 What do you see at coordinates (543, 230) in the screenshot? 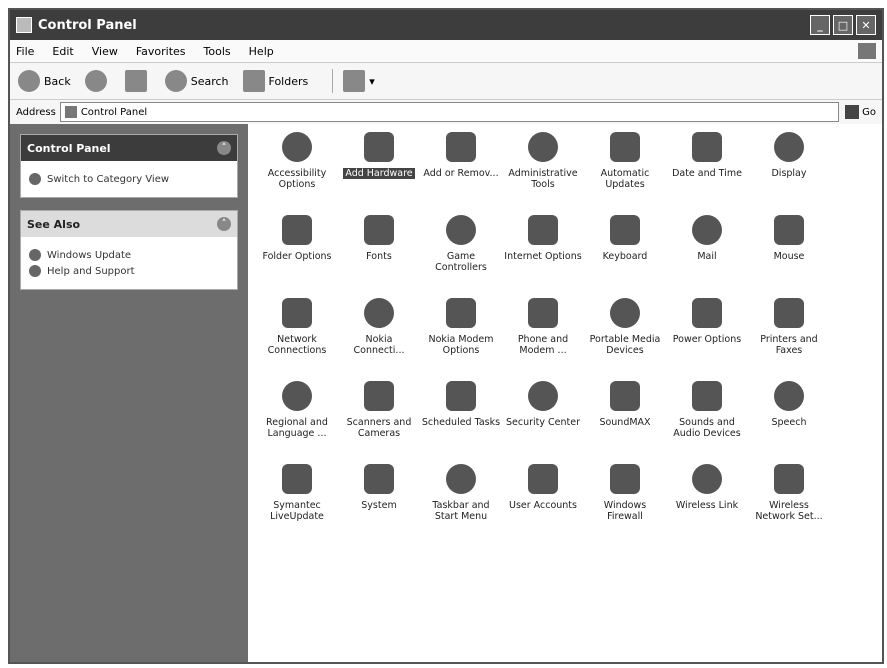
I see `internet-options-icon` at bounding box center [543, 230].